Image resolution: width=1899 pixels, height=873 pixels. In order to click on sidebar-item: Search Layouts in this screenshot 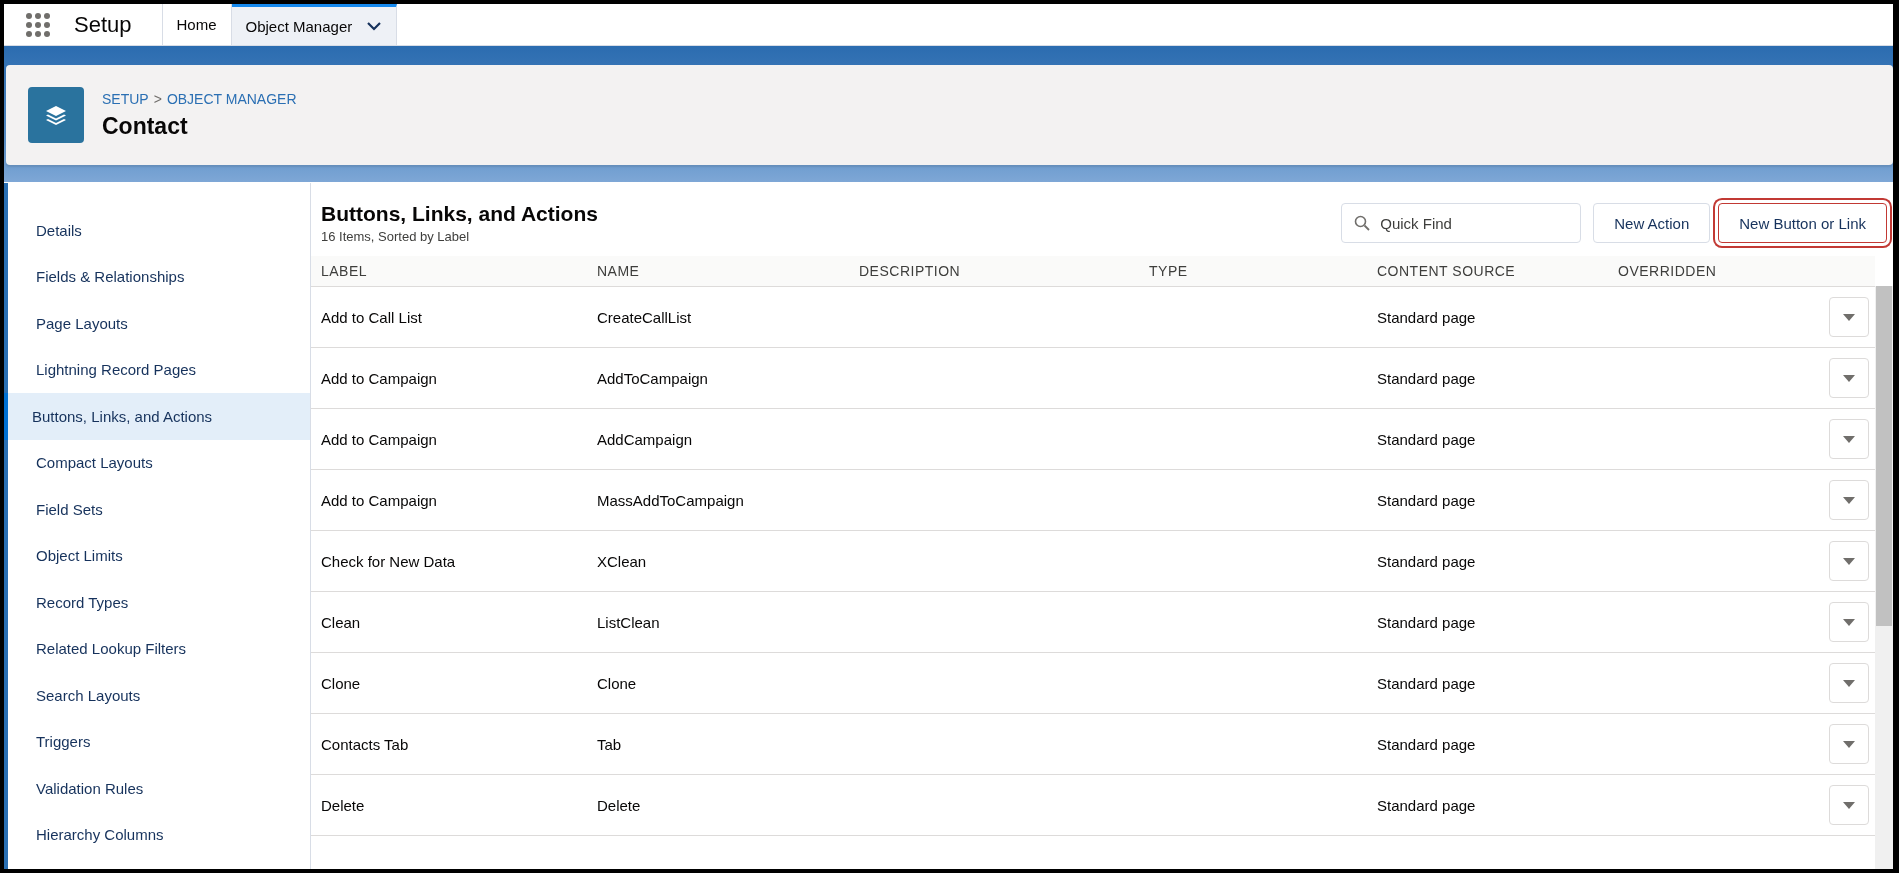, I will do `click(159, 695)`.